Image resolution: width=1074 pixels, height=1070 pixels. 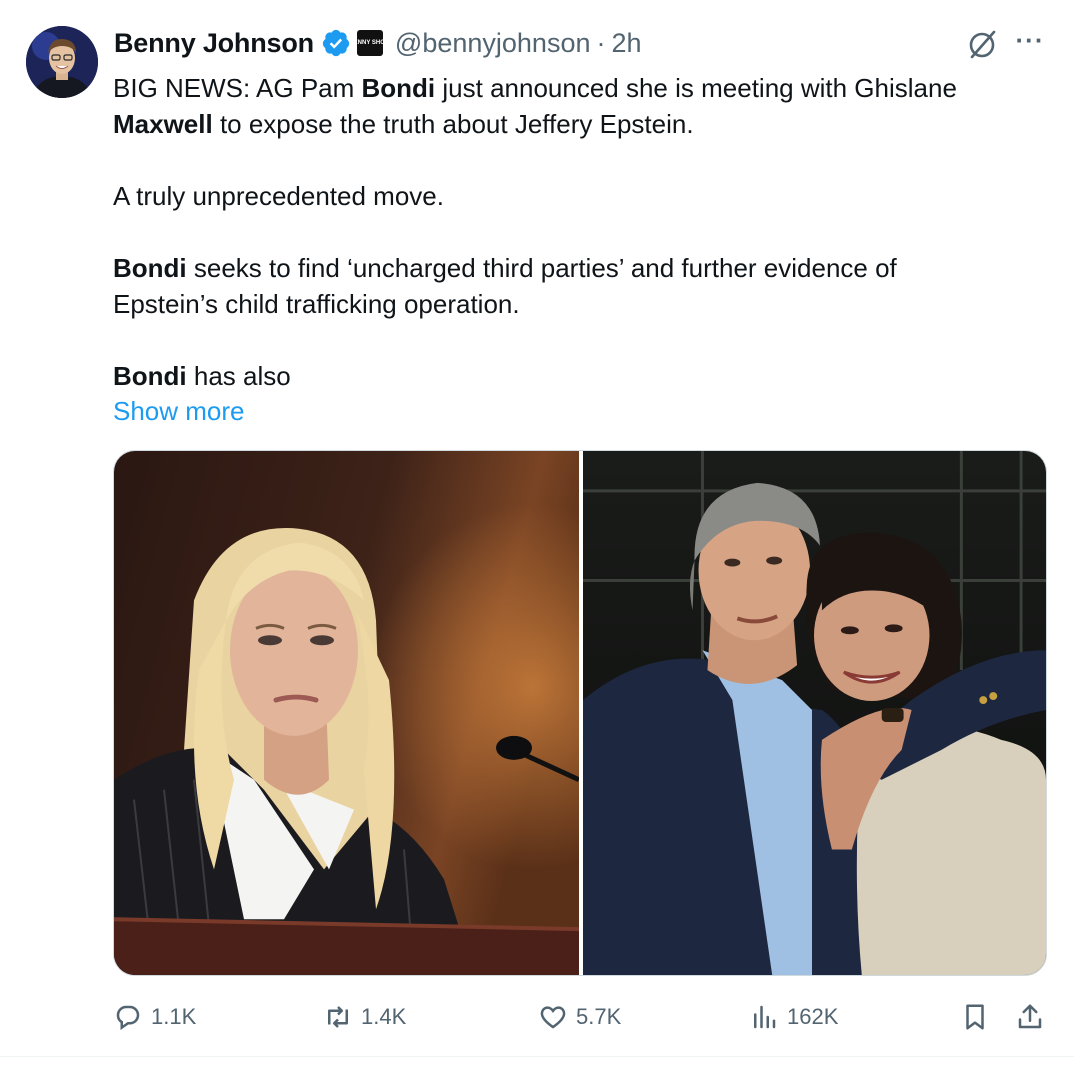 I want to click on repost-button: 1.4K, so click(x=364, y=1017).